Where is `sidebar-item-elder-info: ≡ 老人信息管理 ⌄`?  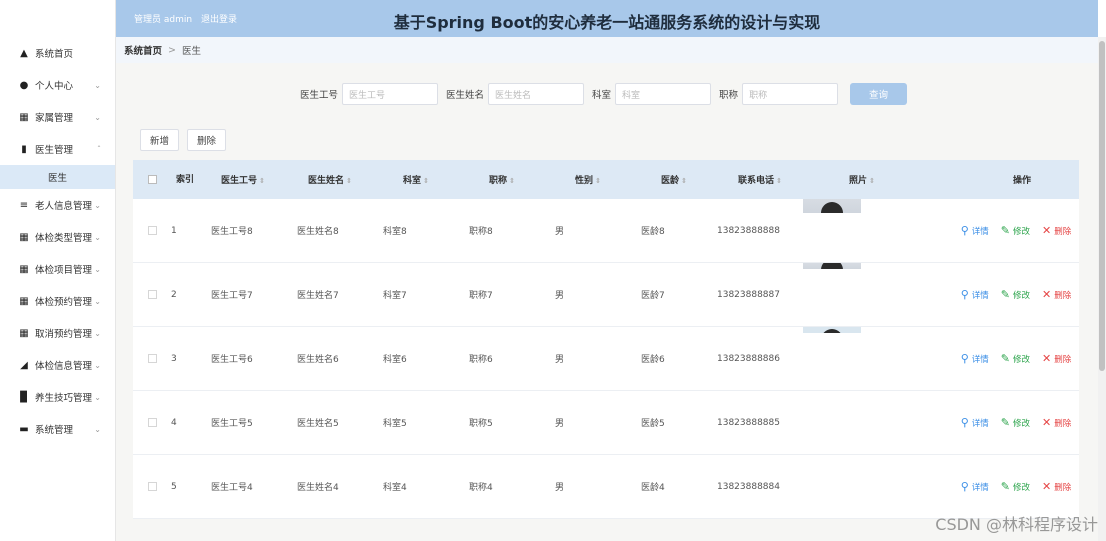 sidebar-item-elder-info: ≡ 老人信息管理 ⌄ is located at coordinates (57, 205).